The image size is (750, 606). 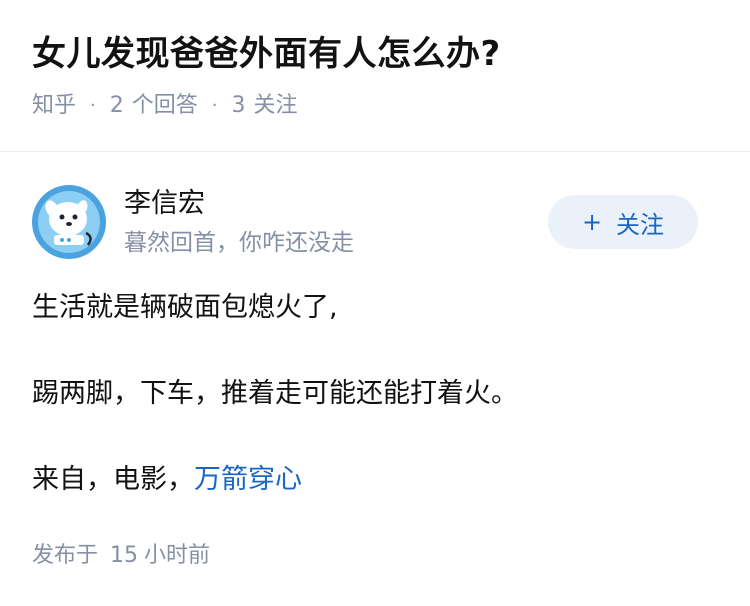 I want to click on author-headline: 暮然回首，你咋还没走, so click(x=239, y=243).